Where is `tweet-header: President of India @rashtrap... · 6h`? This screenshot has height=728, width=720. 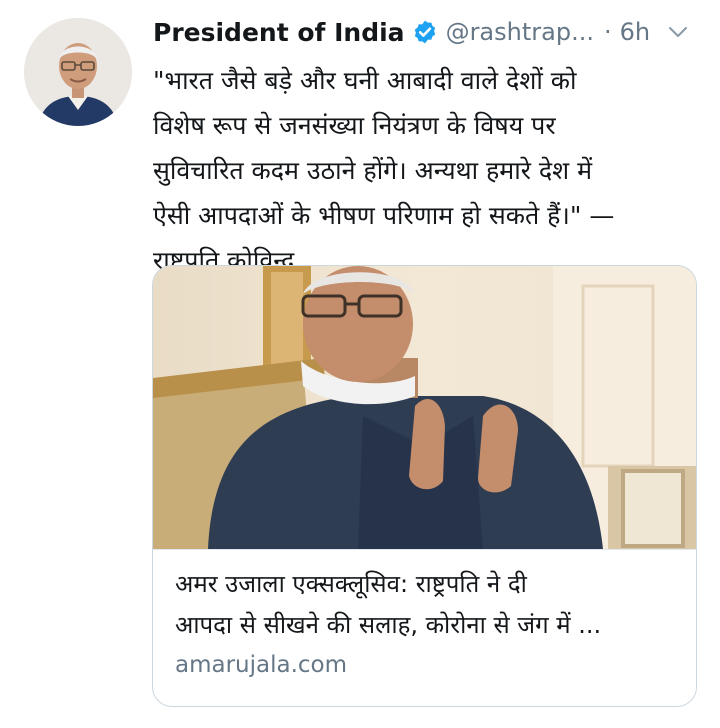
tweet-header: President of India @rashtrap... · 6h is located at coordinates (424, 32).